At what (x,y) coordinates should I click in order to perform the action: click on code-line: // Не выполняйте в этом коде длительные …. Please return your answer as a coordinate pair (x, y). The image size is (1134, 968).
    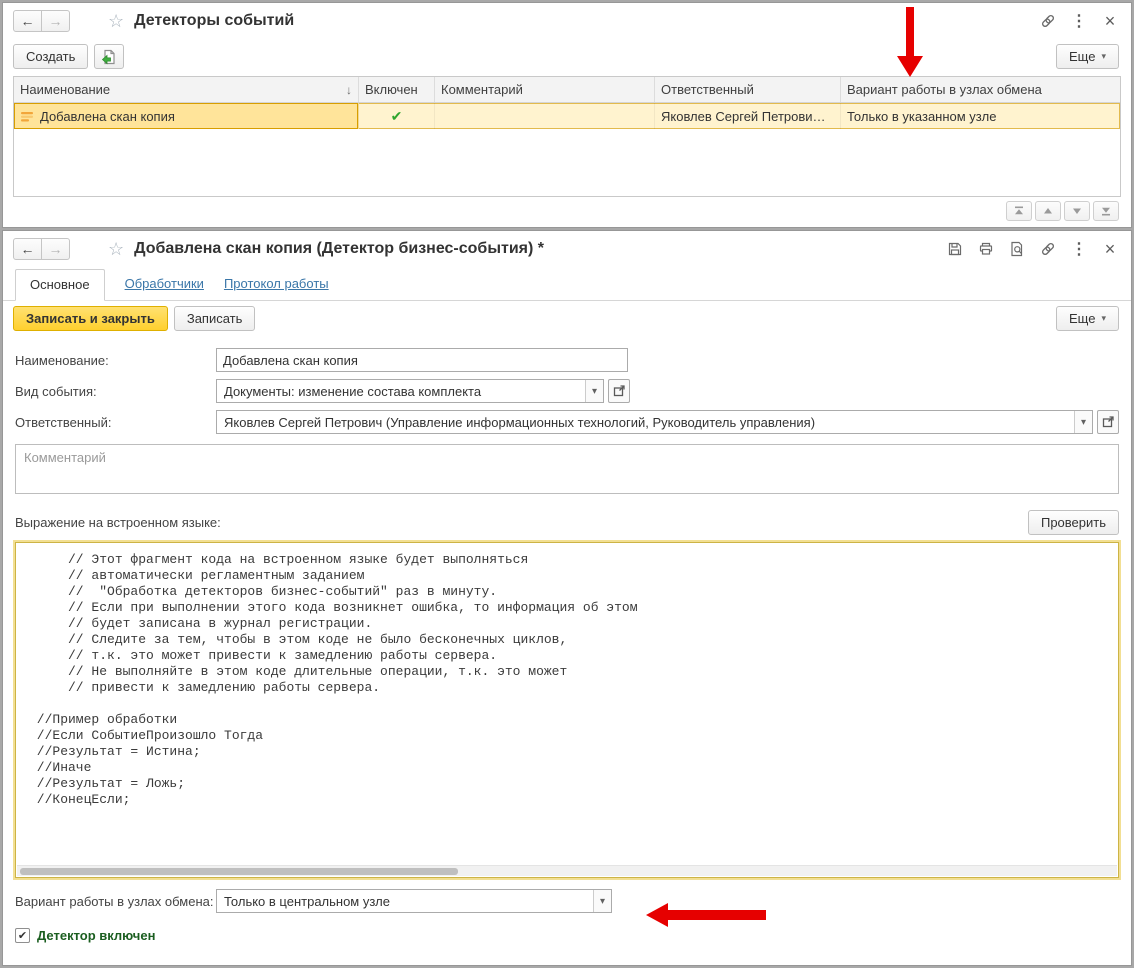
    Looking at the image, I should click on (298, 671).